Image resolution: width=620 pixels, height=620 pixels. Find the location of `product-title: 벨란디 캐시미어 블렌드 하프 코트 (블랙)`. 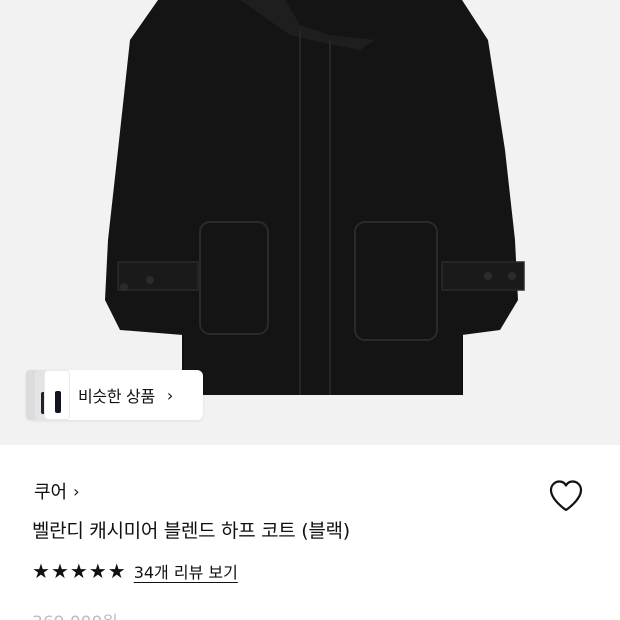

product-title: 벨란디 캐시미어 블렌드 하프 코트 (블랙) is located at coordinates (191, 531).